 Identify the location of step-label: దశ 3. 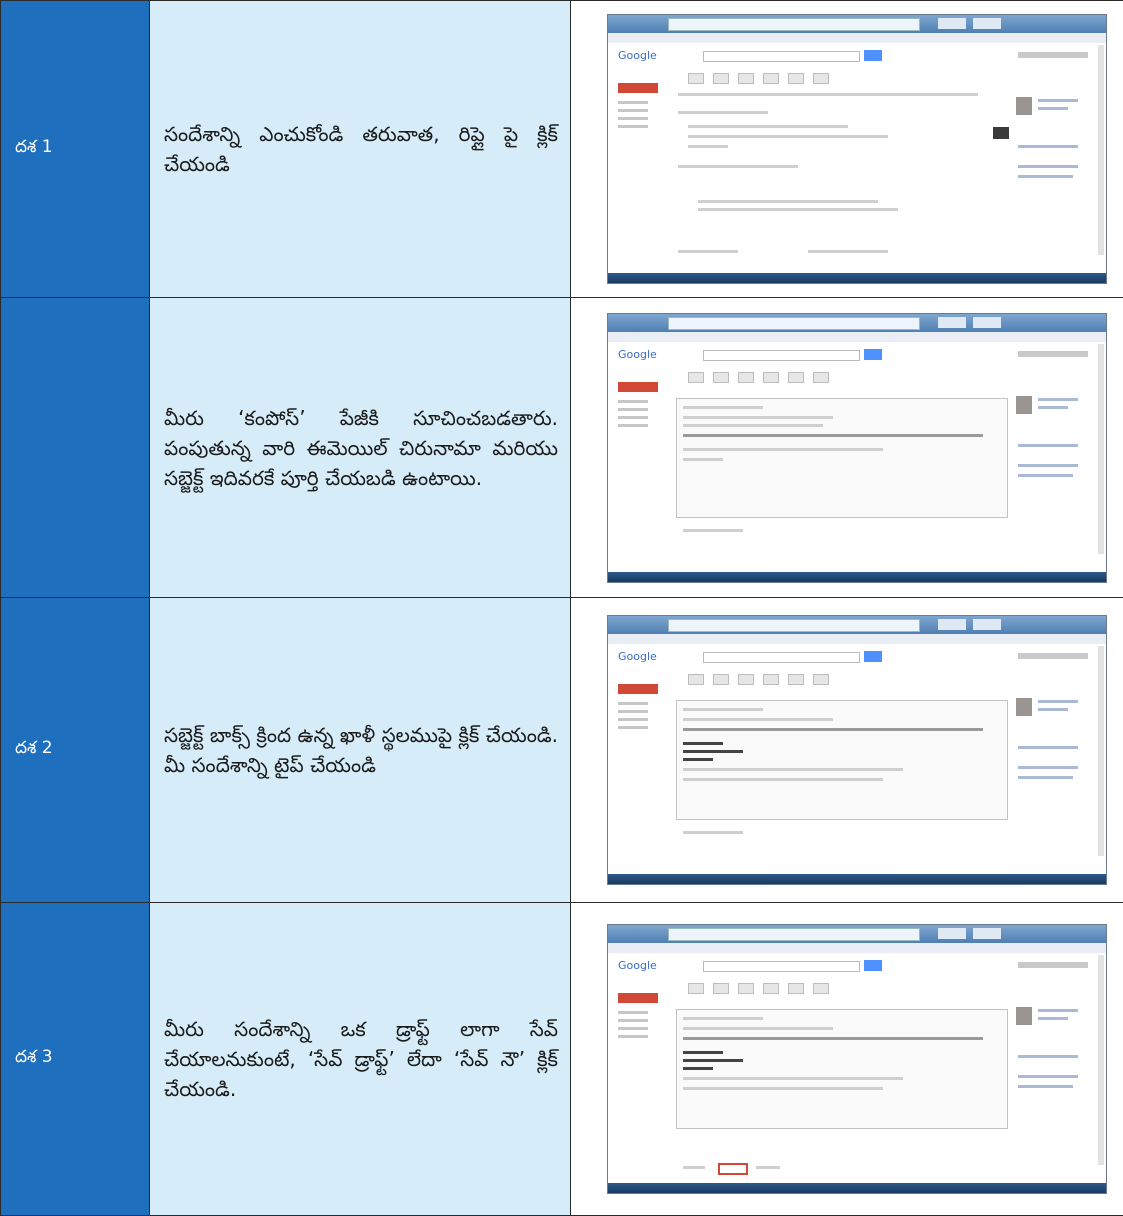
(75, 1059).